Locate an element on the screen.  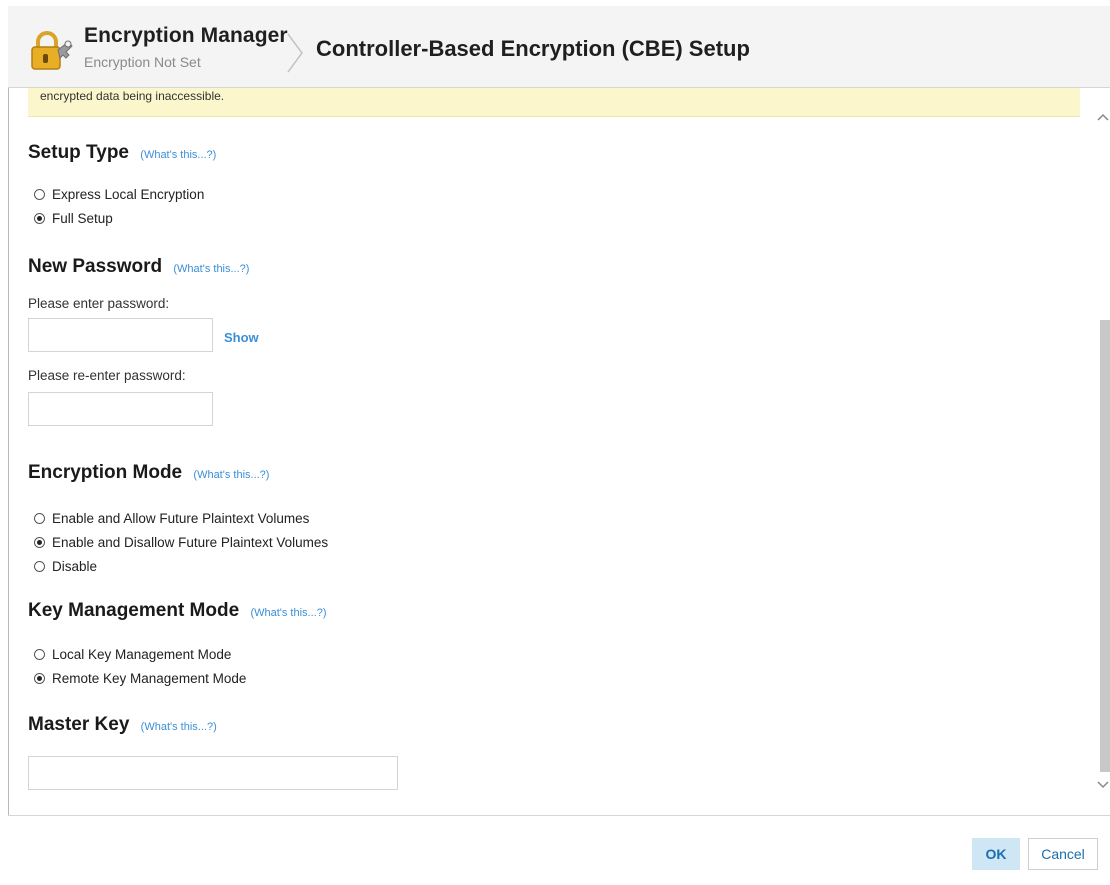
password-input is located at coordinates (120, 335).